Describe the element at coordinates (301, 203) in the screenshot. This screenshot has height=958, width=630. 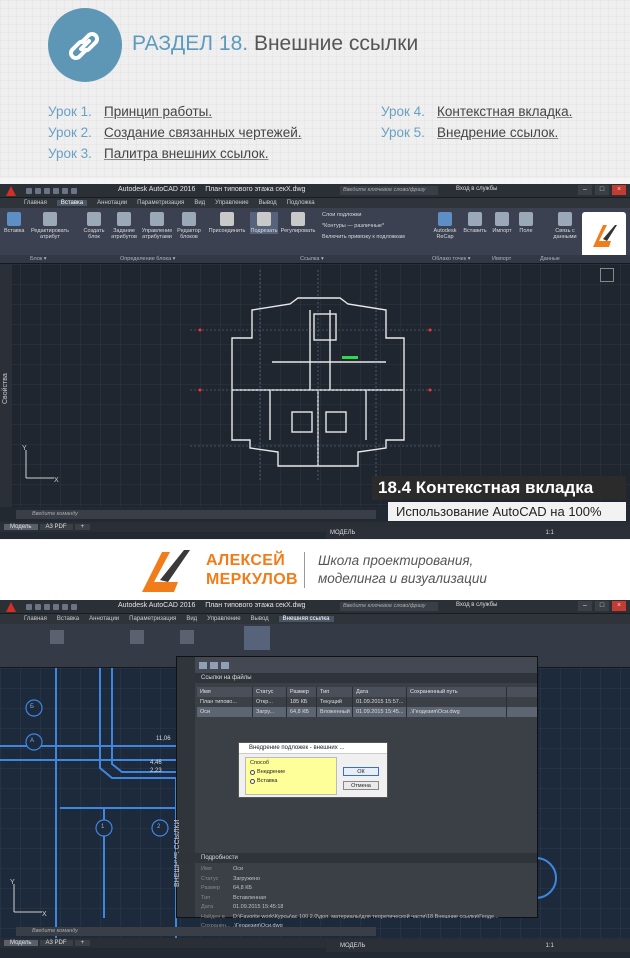
I see `tab-underlay: Подложка` at that location.